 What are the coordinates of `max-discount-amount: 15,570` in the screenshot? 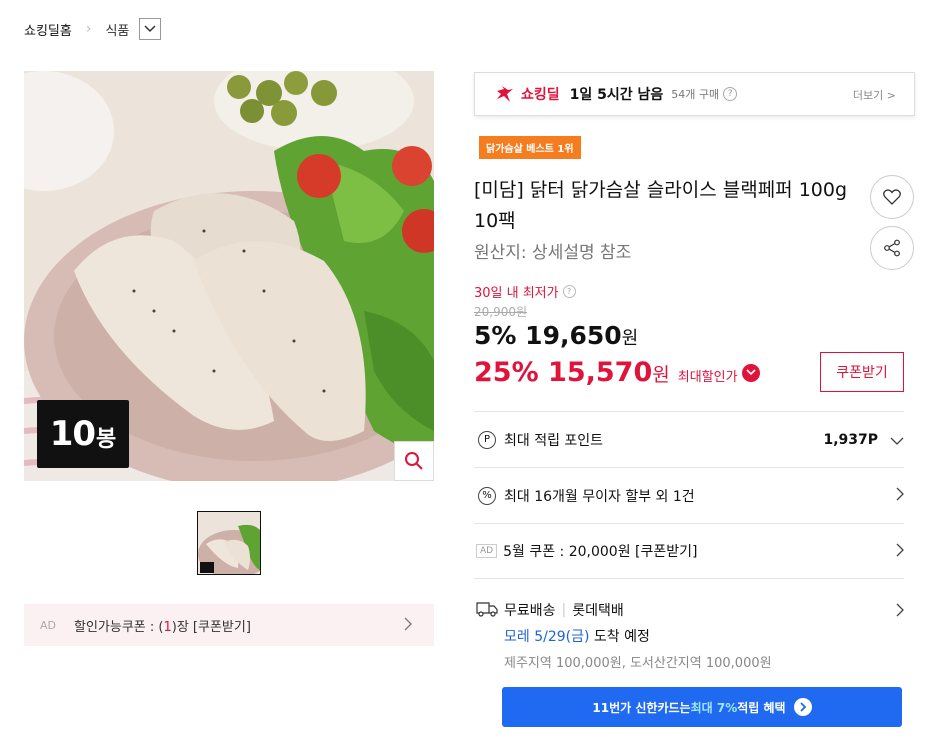 It's located at (600, 372).